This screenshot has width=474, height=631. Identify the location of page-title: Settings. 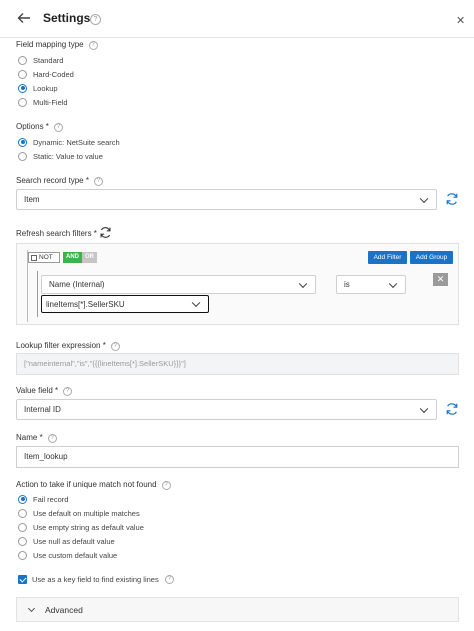
(67, 18).